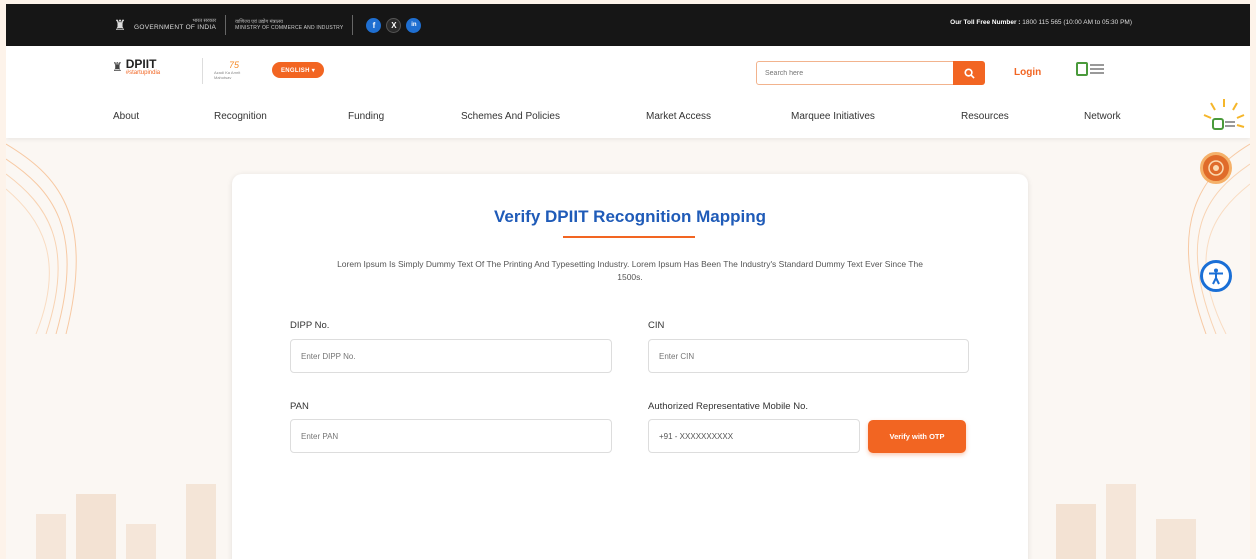 This screenshot has height=559, width=1256. I want to click on decorative-wave-right, so click(1218, 238).